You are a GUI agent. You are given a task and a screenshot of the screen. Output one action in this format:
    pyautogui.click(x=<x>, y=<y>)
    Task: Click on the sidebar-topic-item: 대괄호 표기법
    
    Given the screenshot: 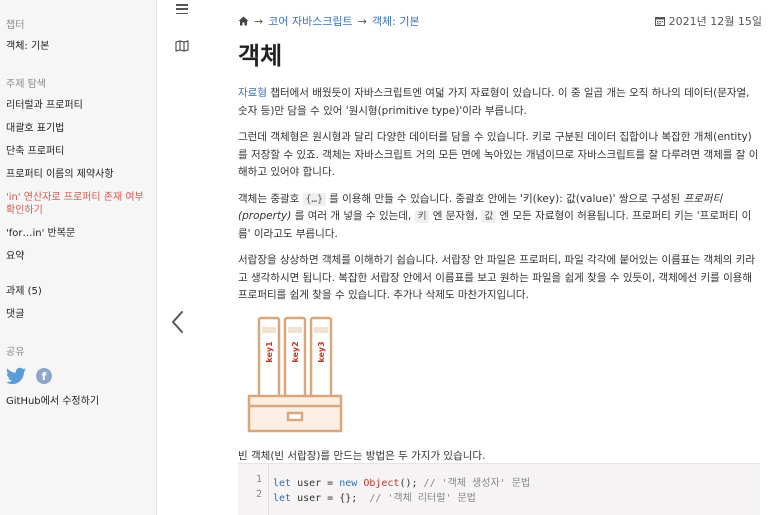 What is the action you would take?
    pyautogui.click(x=81, y=128)
    